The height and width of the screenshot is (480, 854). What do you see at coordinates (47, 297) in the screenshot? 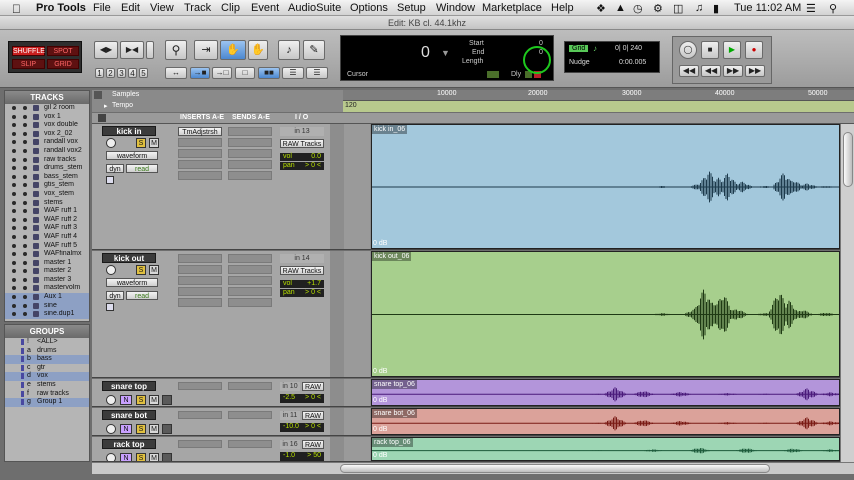
I see `tracks-list-item: Aux 1` at bounding box center [47, 297].